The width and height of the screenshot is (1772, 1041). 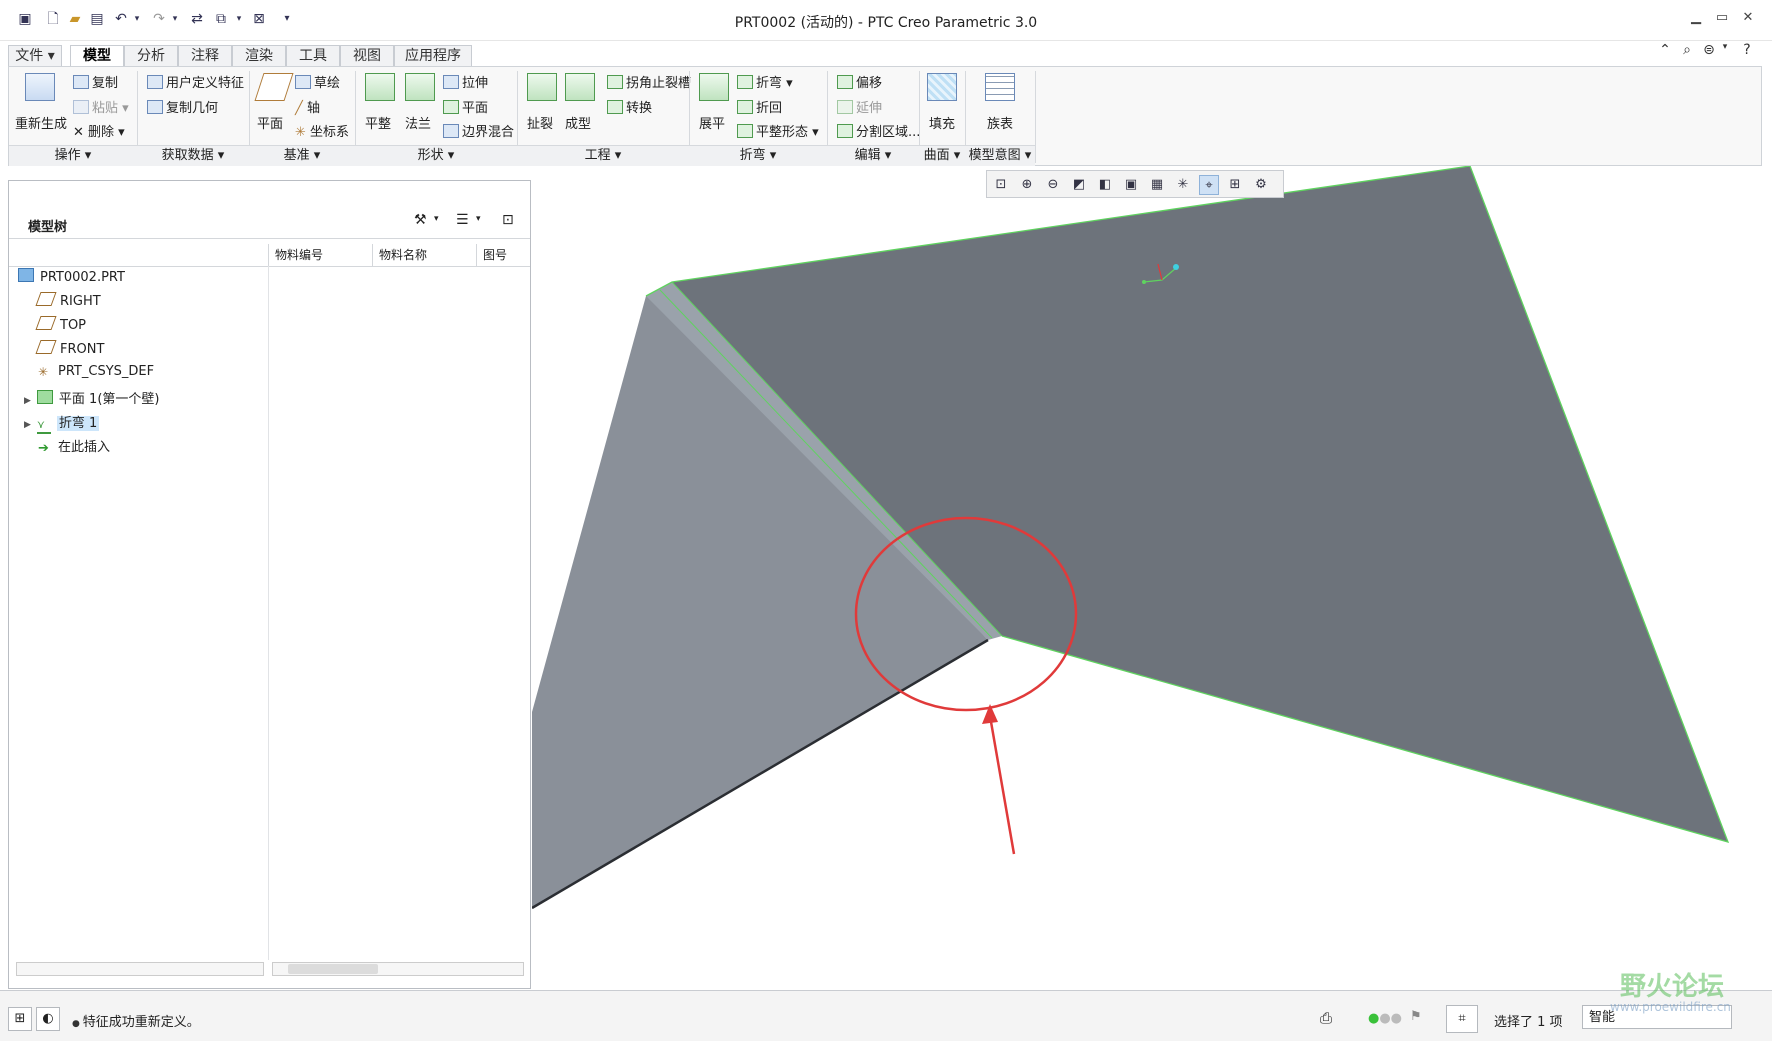 I want to click on group-datum: 基准 ▾, so click(x=302, y=155).